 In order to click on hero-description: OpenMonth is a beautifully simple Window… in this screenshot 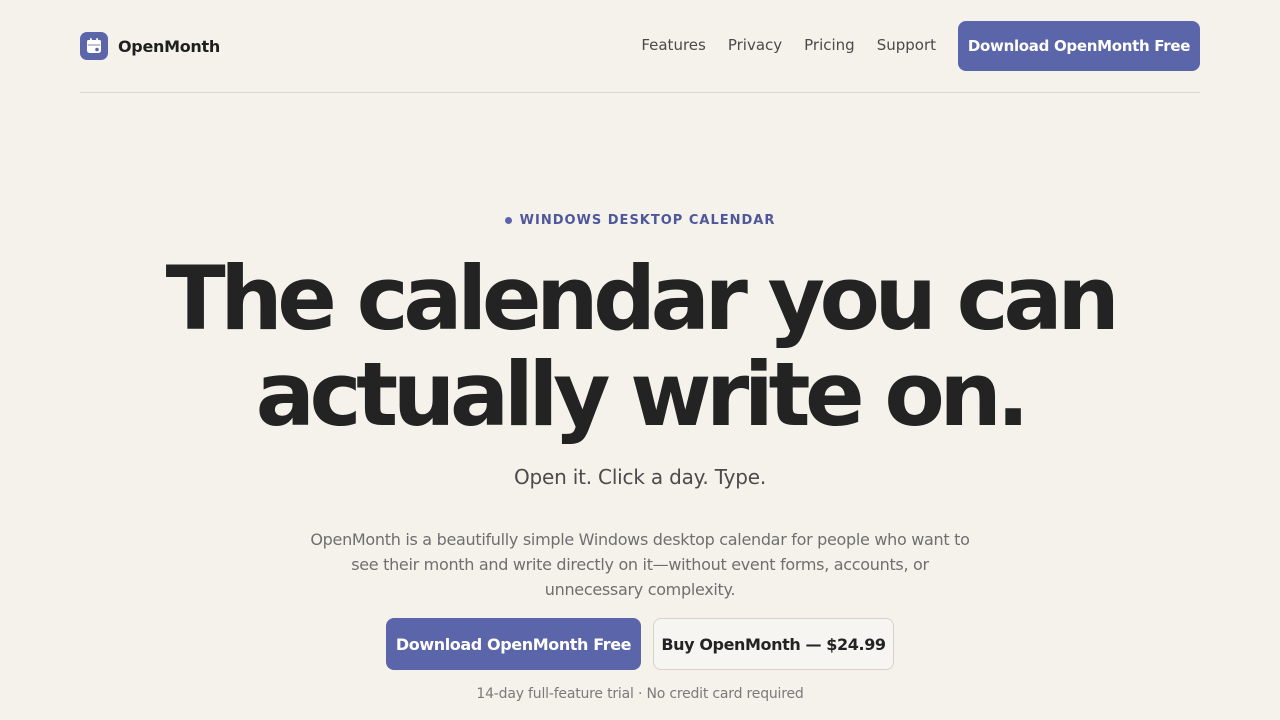, I will do `click(640, 564)`.